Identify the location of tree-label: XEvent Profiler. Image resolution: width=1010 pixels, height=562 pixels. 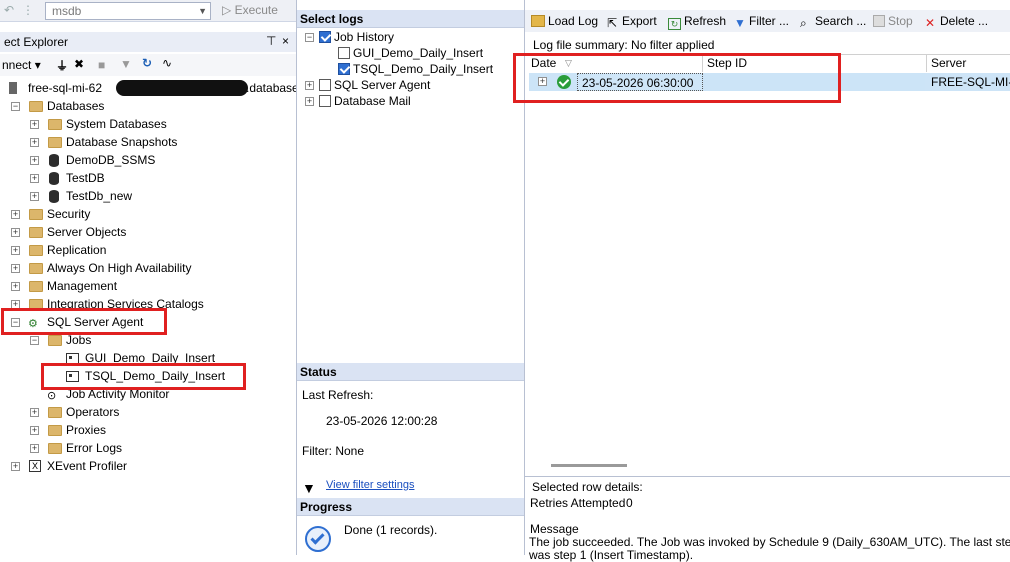
(87, 466).